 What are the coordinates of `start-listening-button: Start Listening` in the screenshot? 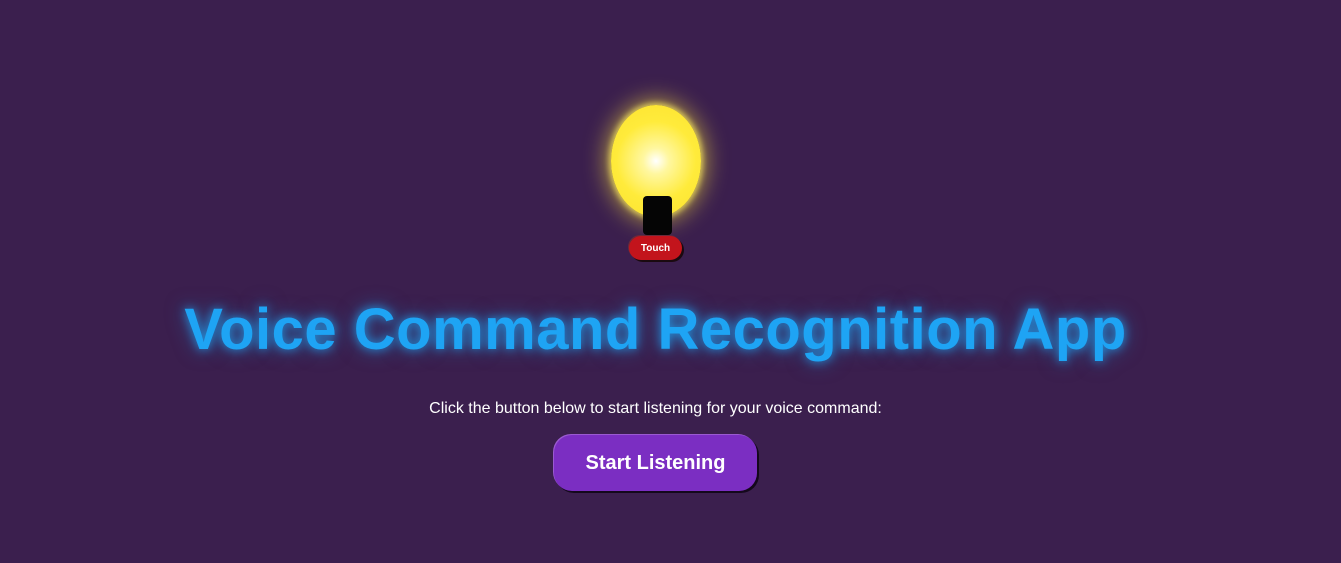 It's located at (655, 463).